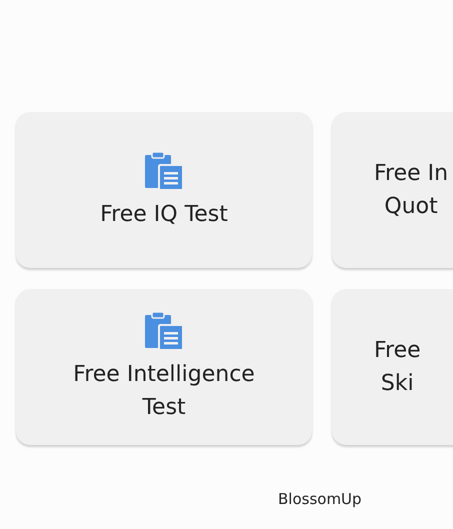 The height and width of the screenshot is (529, 453). I want to click on brand-name: BlossomUp, so click(320, 499).